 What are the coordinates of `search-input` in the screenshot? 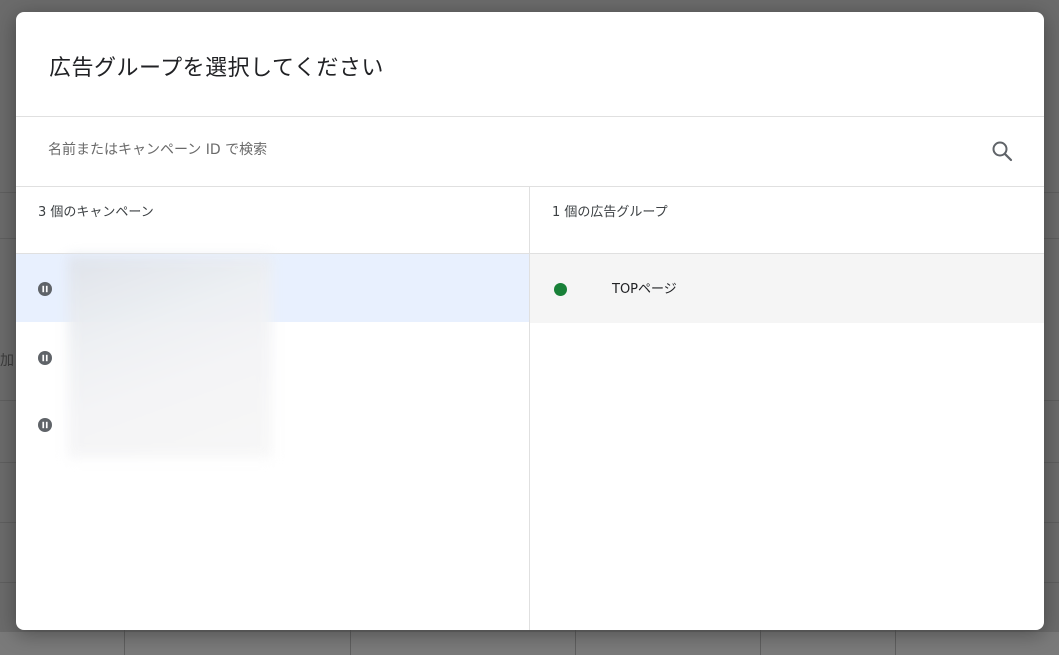 It's located at (498, 150).